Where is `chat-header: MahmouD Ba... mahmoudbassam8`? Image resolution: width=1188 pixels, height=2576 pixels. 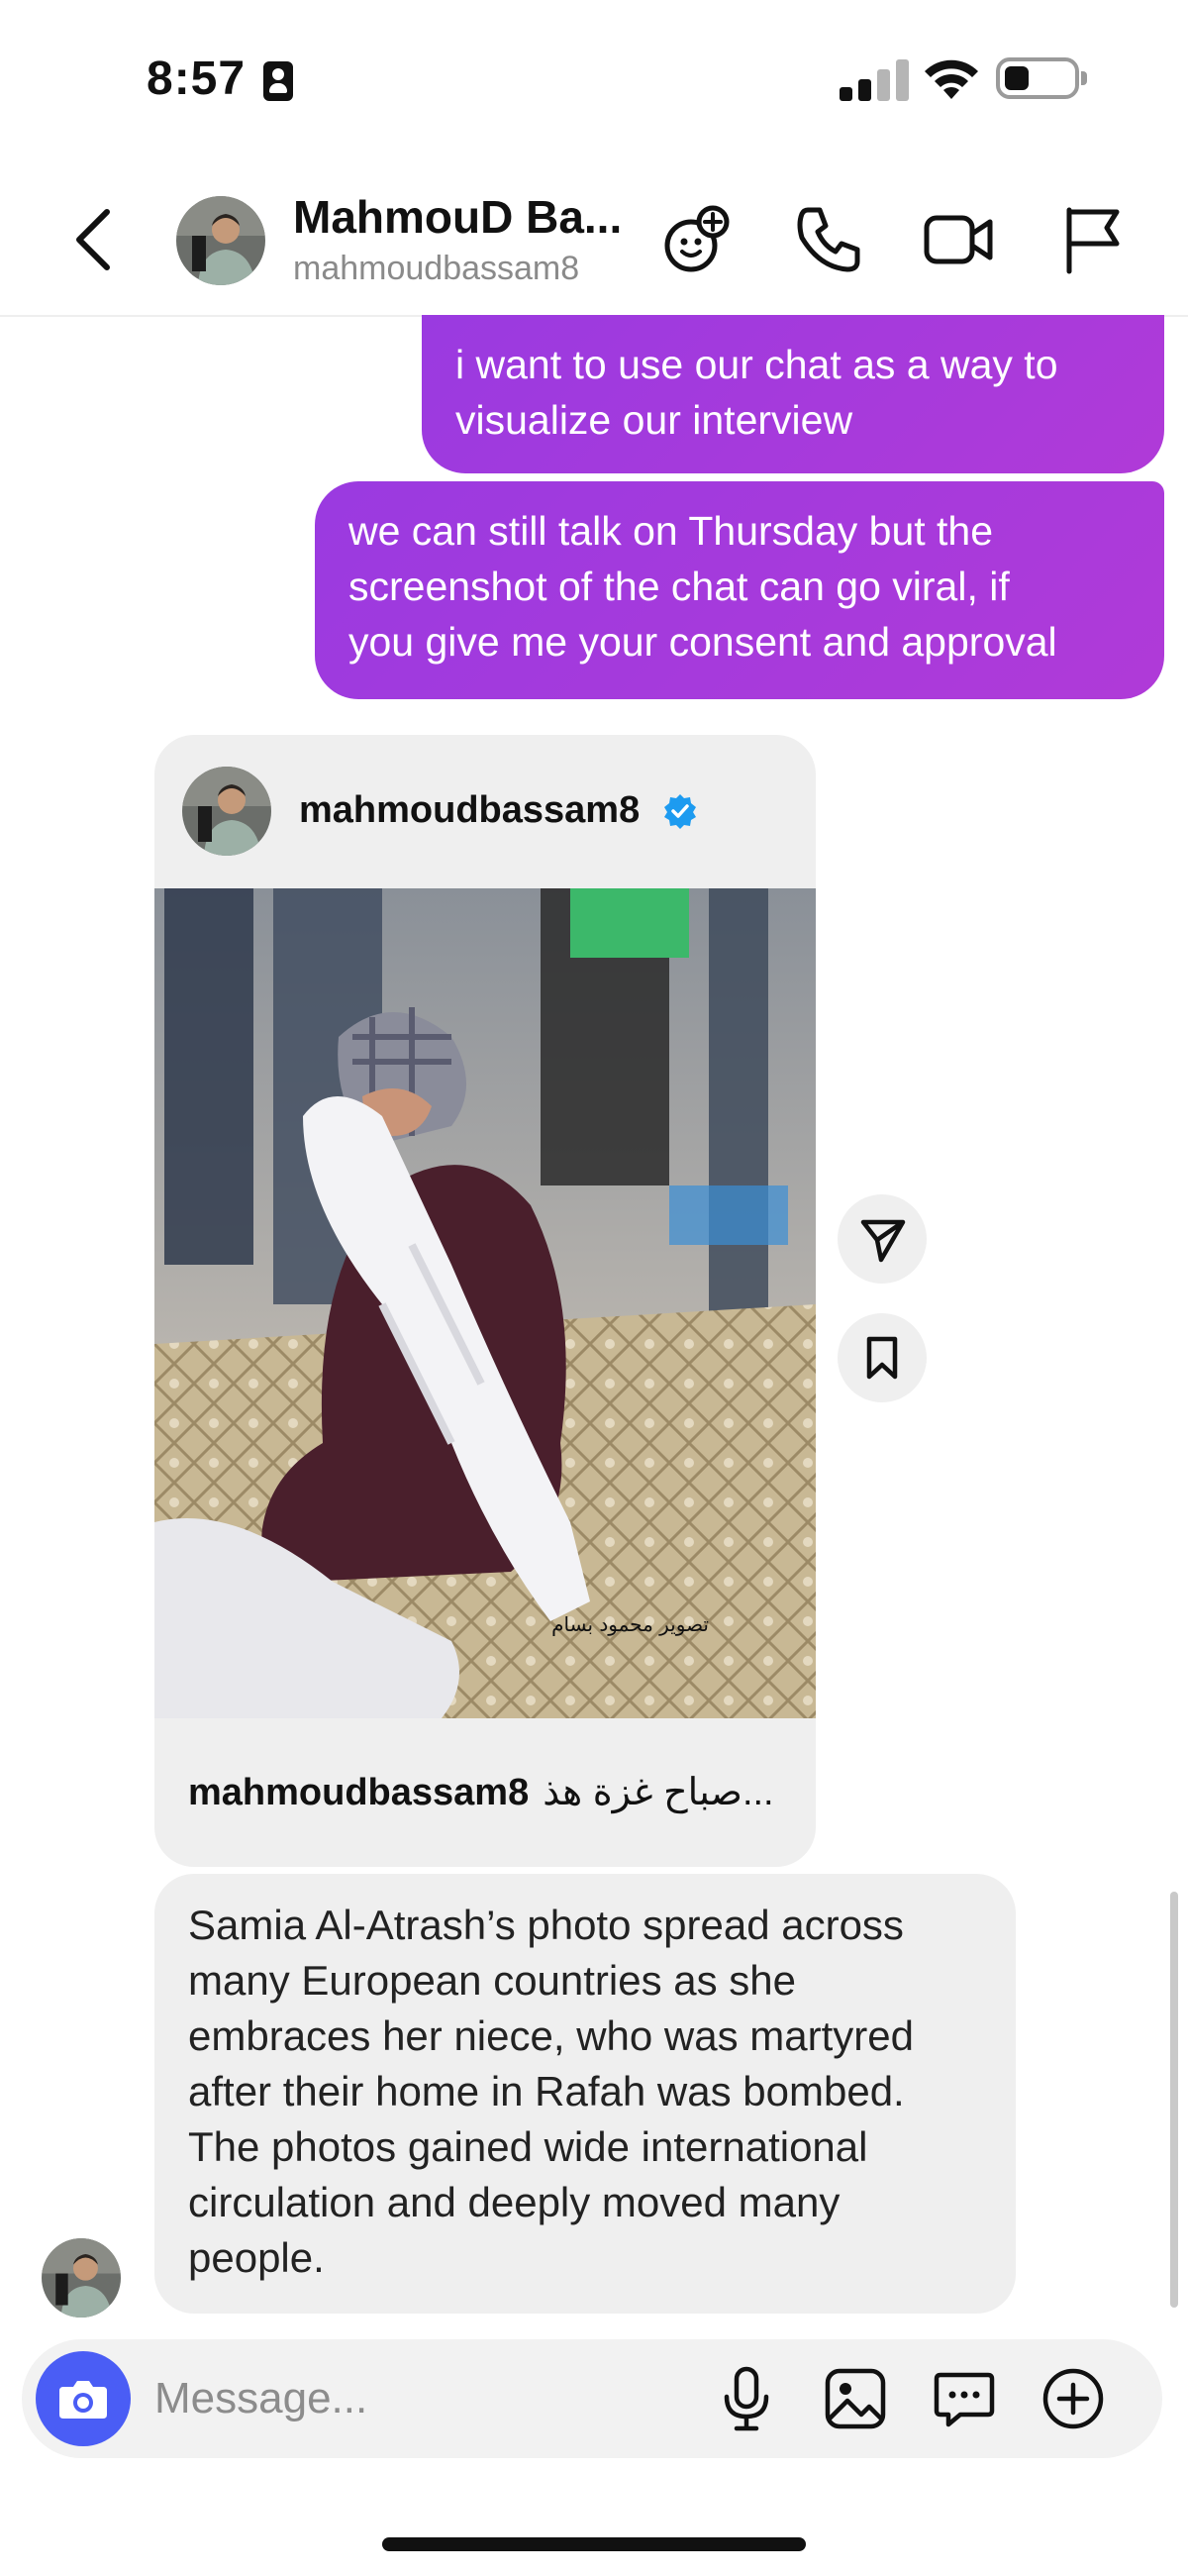
chat-header: MahmouD Ba... mahmoudbassam8 is located at coordinates (594, 237).